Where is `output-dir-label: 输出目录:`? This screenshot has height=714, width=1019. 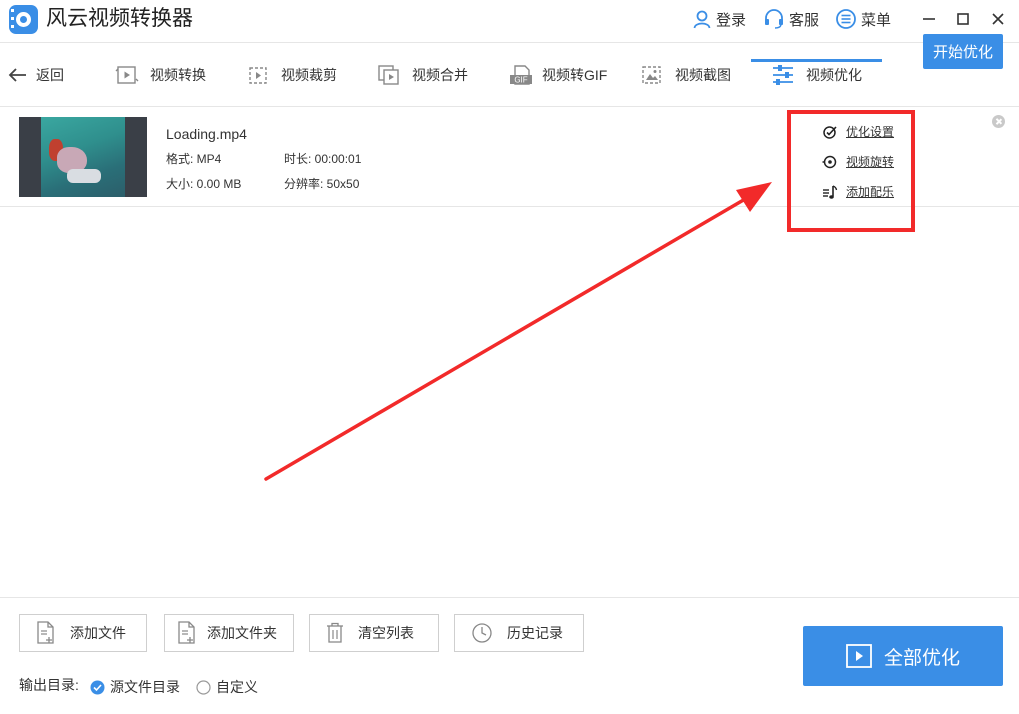
output-dir-label: 输出目录: is located at coordinates (49, 685).